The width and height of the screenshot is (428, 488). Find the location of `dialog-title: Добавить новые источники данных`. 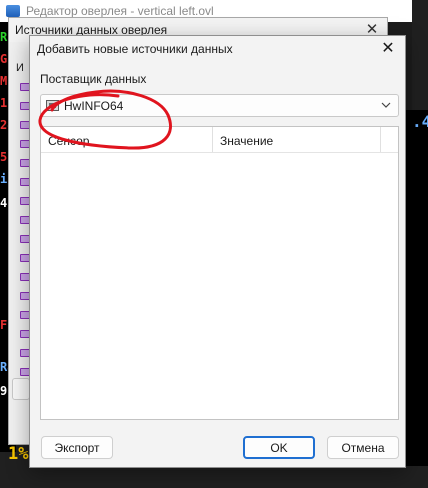

dialog-title: Добавить новые источники данных is located at coordinates (135, 49).